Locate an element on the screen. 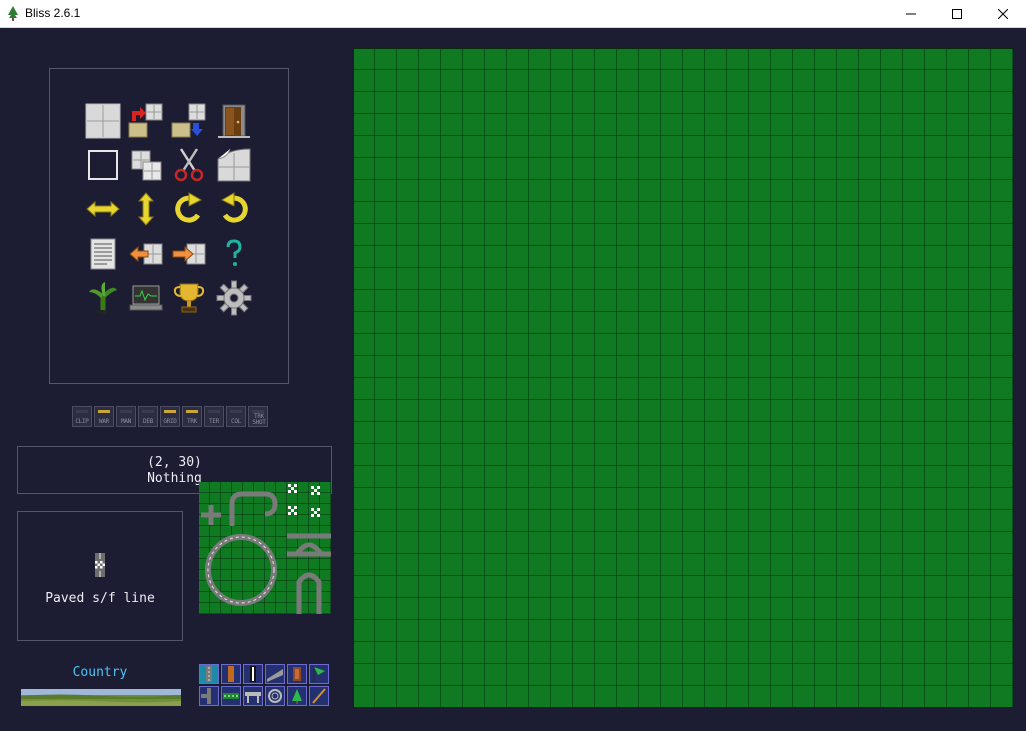 The height and width of the screenshot is (731, 1026). export-button is located at coordinates (189, 254).